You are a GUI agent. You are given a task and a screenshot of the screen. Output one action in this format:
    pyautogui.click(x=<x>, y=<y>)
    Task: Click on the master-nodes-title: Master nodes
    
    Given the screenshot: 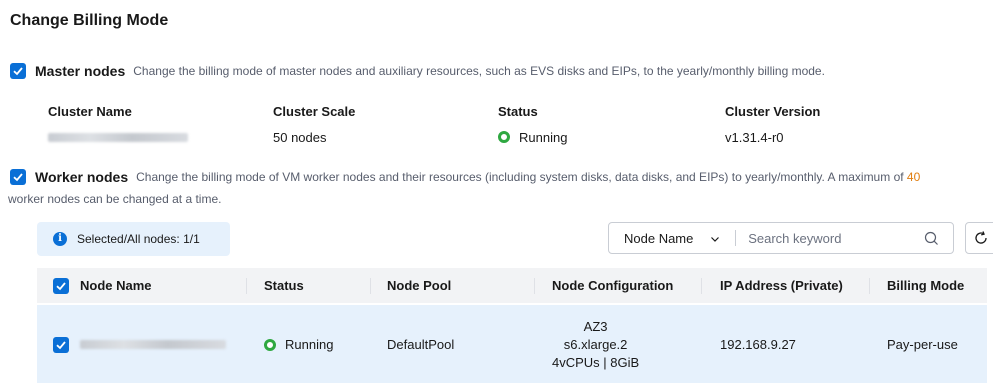 What is the action you would take?
    pyautogui.click(x=80, y=71)
    